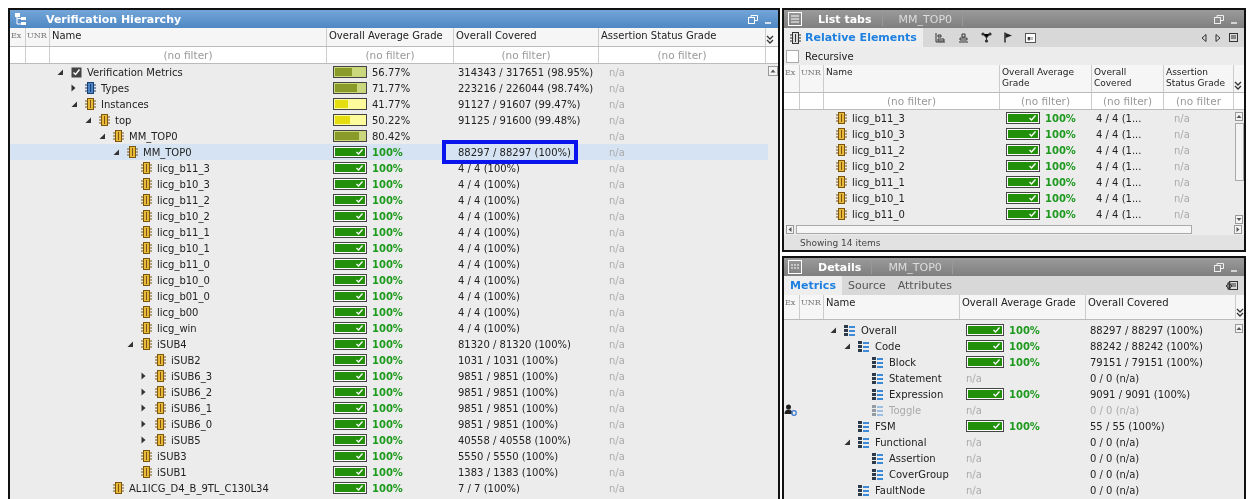 This screenshot has height=499, width=1254. Describe the element at coordinates (389, 488) in the screenshot. I see `tree-row: AL1ICG_D4_B_9TL_C130L34 100% 7 / 7 (100%) n/a` at that location.